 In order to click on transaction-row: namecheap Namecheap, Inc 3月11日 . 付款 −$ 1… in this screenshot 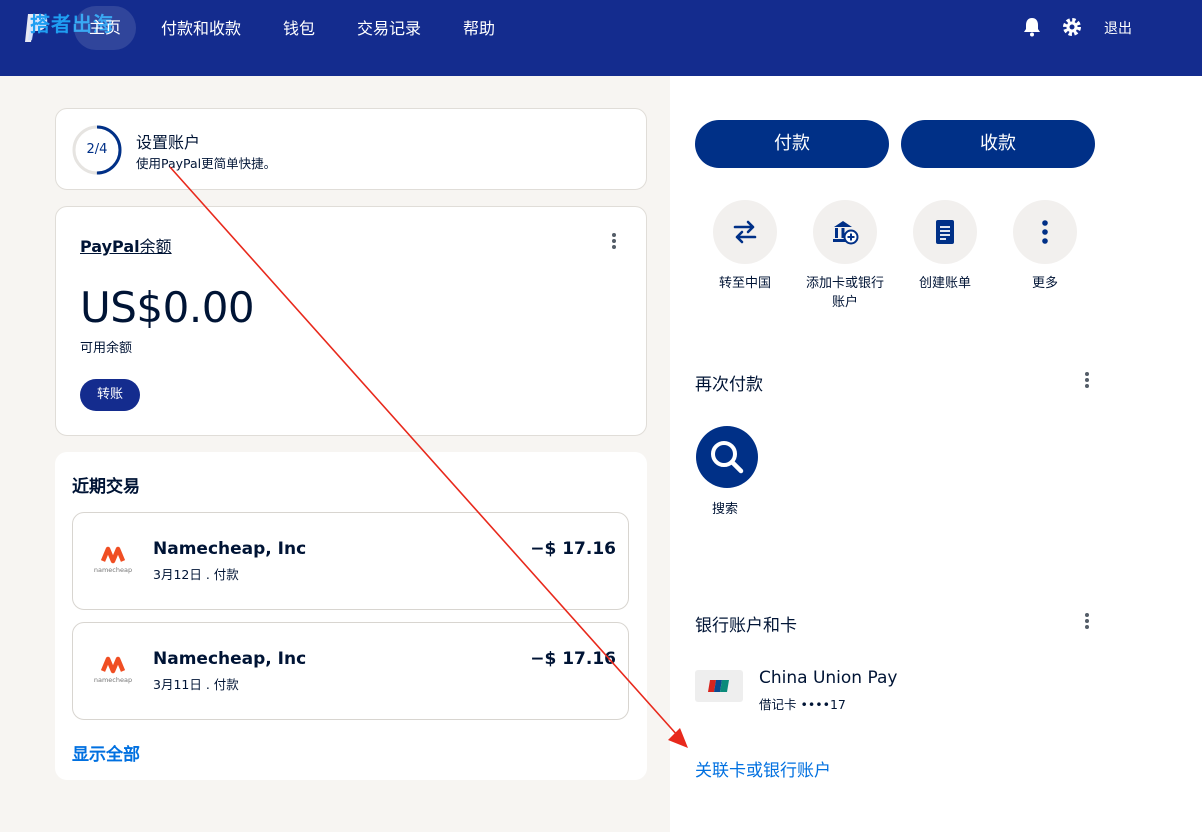, I will do `click(350, 671)`.